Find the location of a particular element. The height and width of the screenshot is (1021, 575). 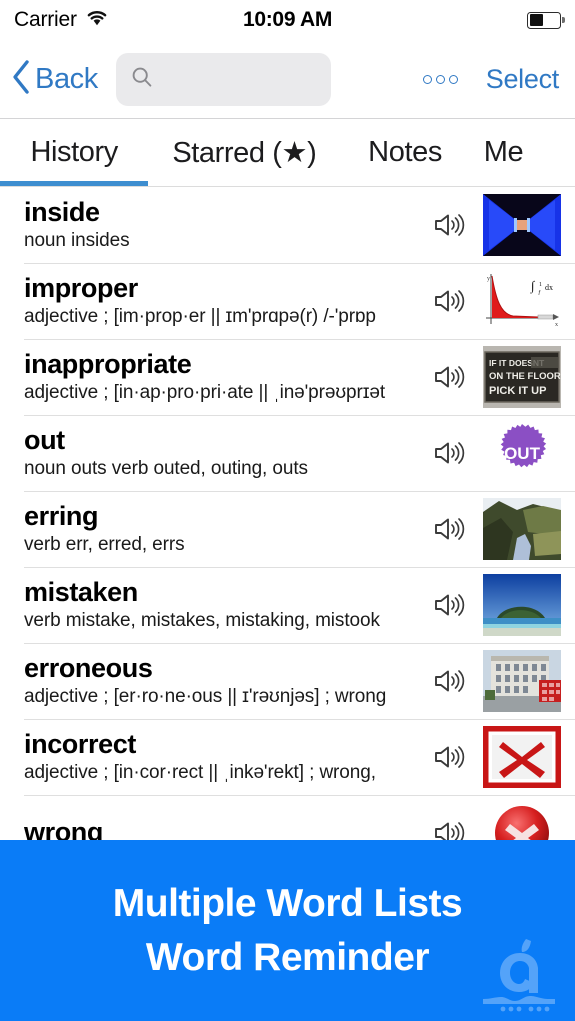

tab-history: History is located at coordinates (74, 152).